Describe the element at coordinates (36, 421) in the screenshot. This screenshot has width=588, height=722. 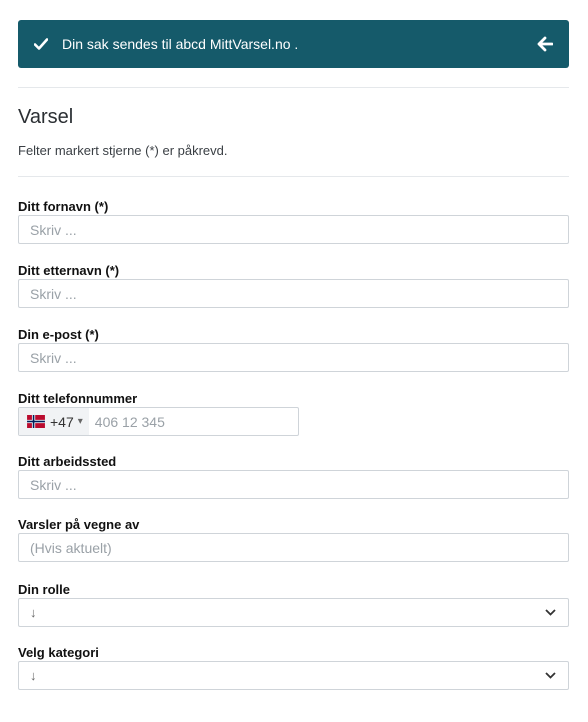
I see `norway-flag-icon` at that location.